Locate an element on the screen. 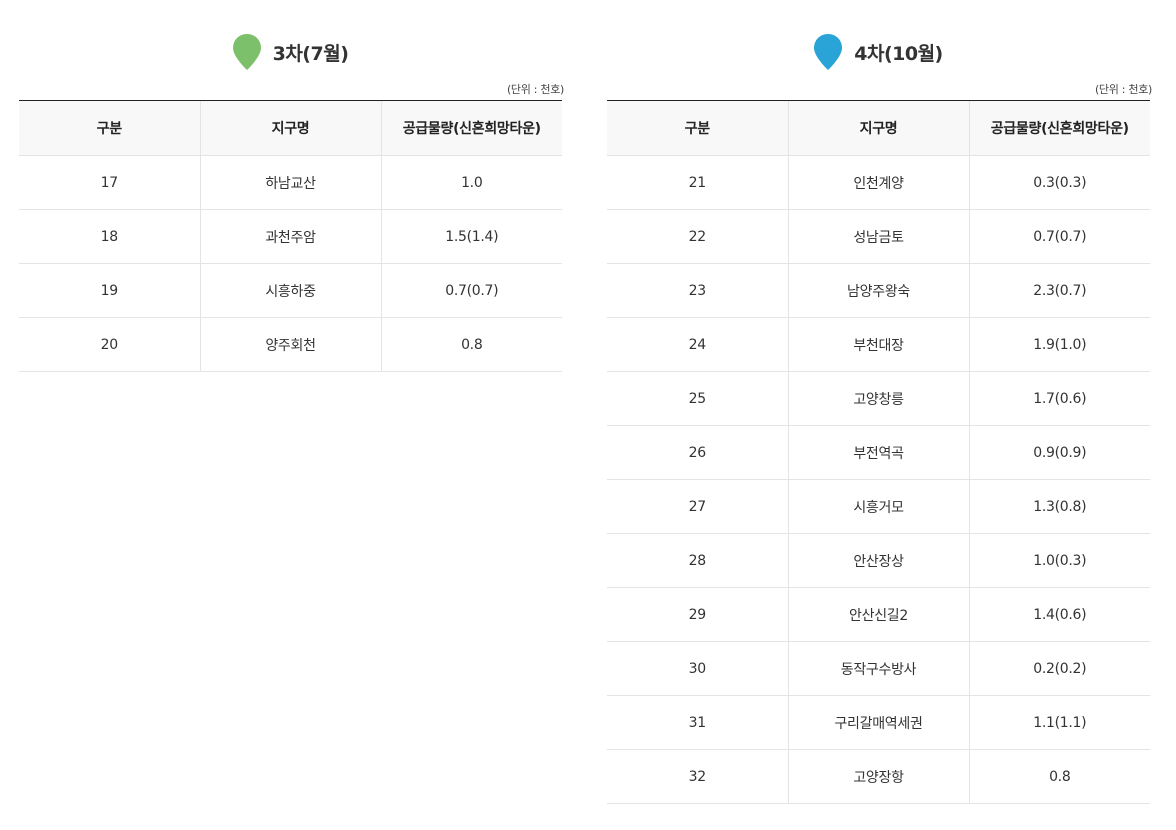  cell-supply-volume: 2.3(0.7) is located at coordinates (1059, 290).